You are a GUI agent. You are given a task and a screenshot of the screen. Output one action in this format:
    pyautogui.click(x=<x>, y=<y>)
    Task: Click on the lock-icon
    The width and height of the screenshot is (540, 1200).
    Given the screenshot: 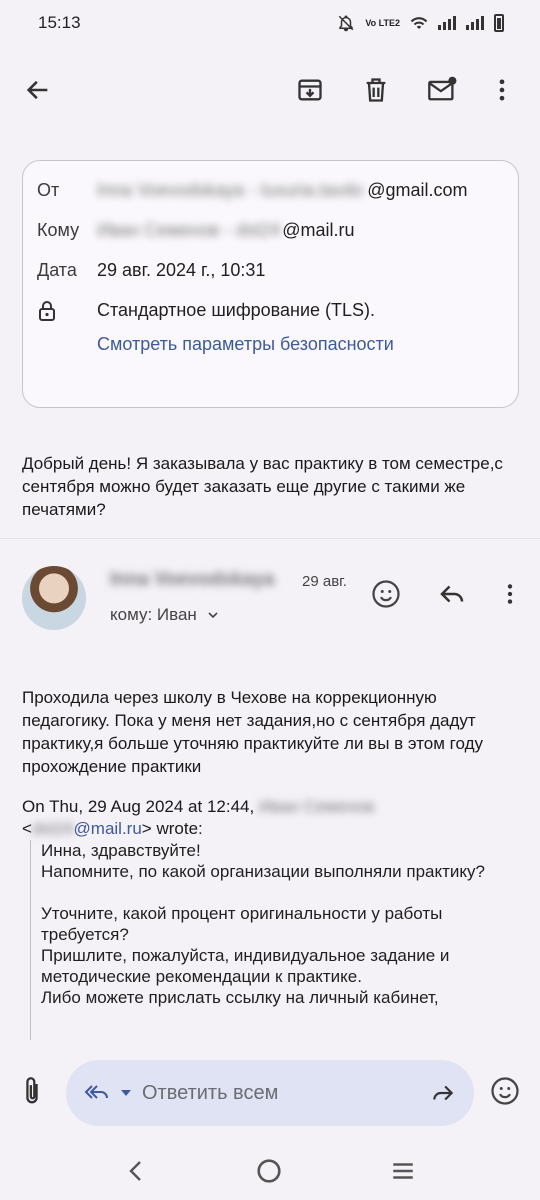 What is the action you would take?
    pyautogui.click(x=67, y=311)
    